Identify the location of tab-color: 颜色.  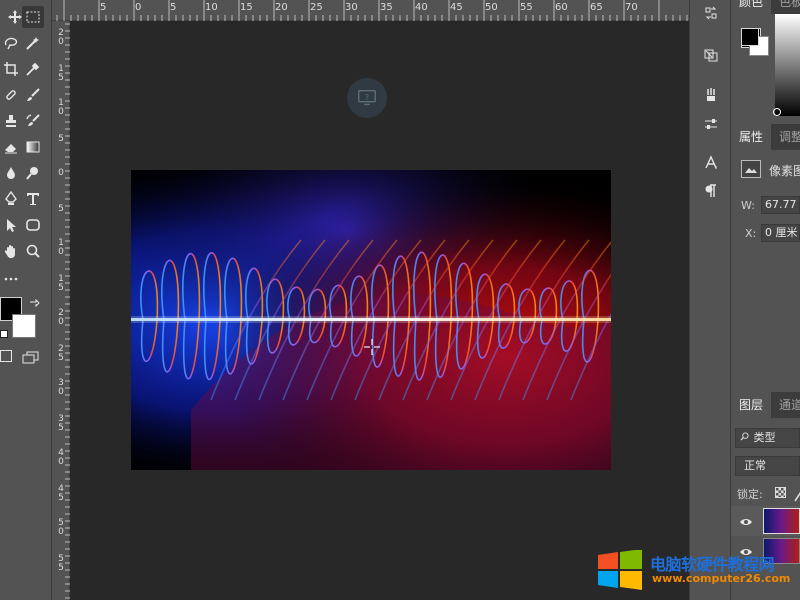
(751, 7).